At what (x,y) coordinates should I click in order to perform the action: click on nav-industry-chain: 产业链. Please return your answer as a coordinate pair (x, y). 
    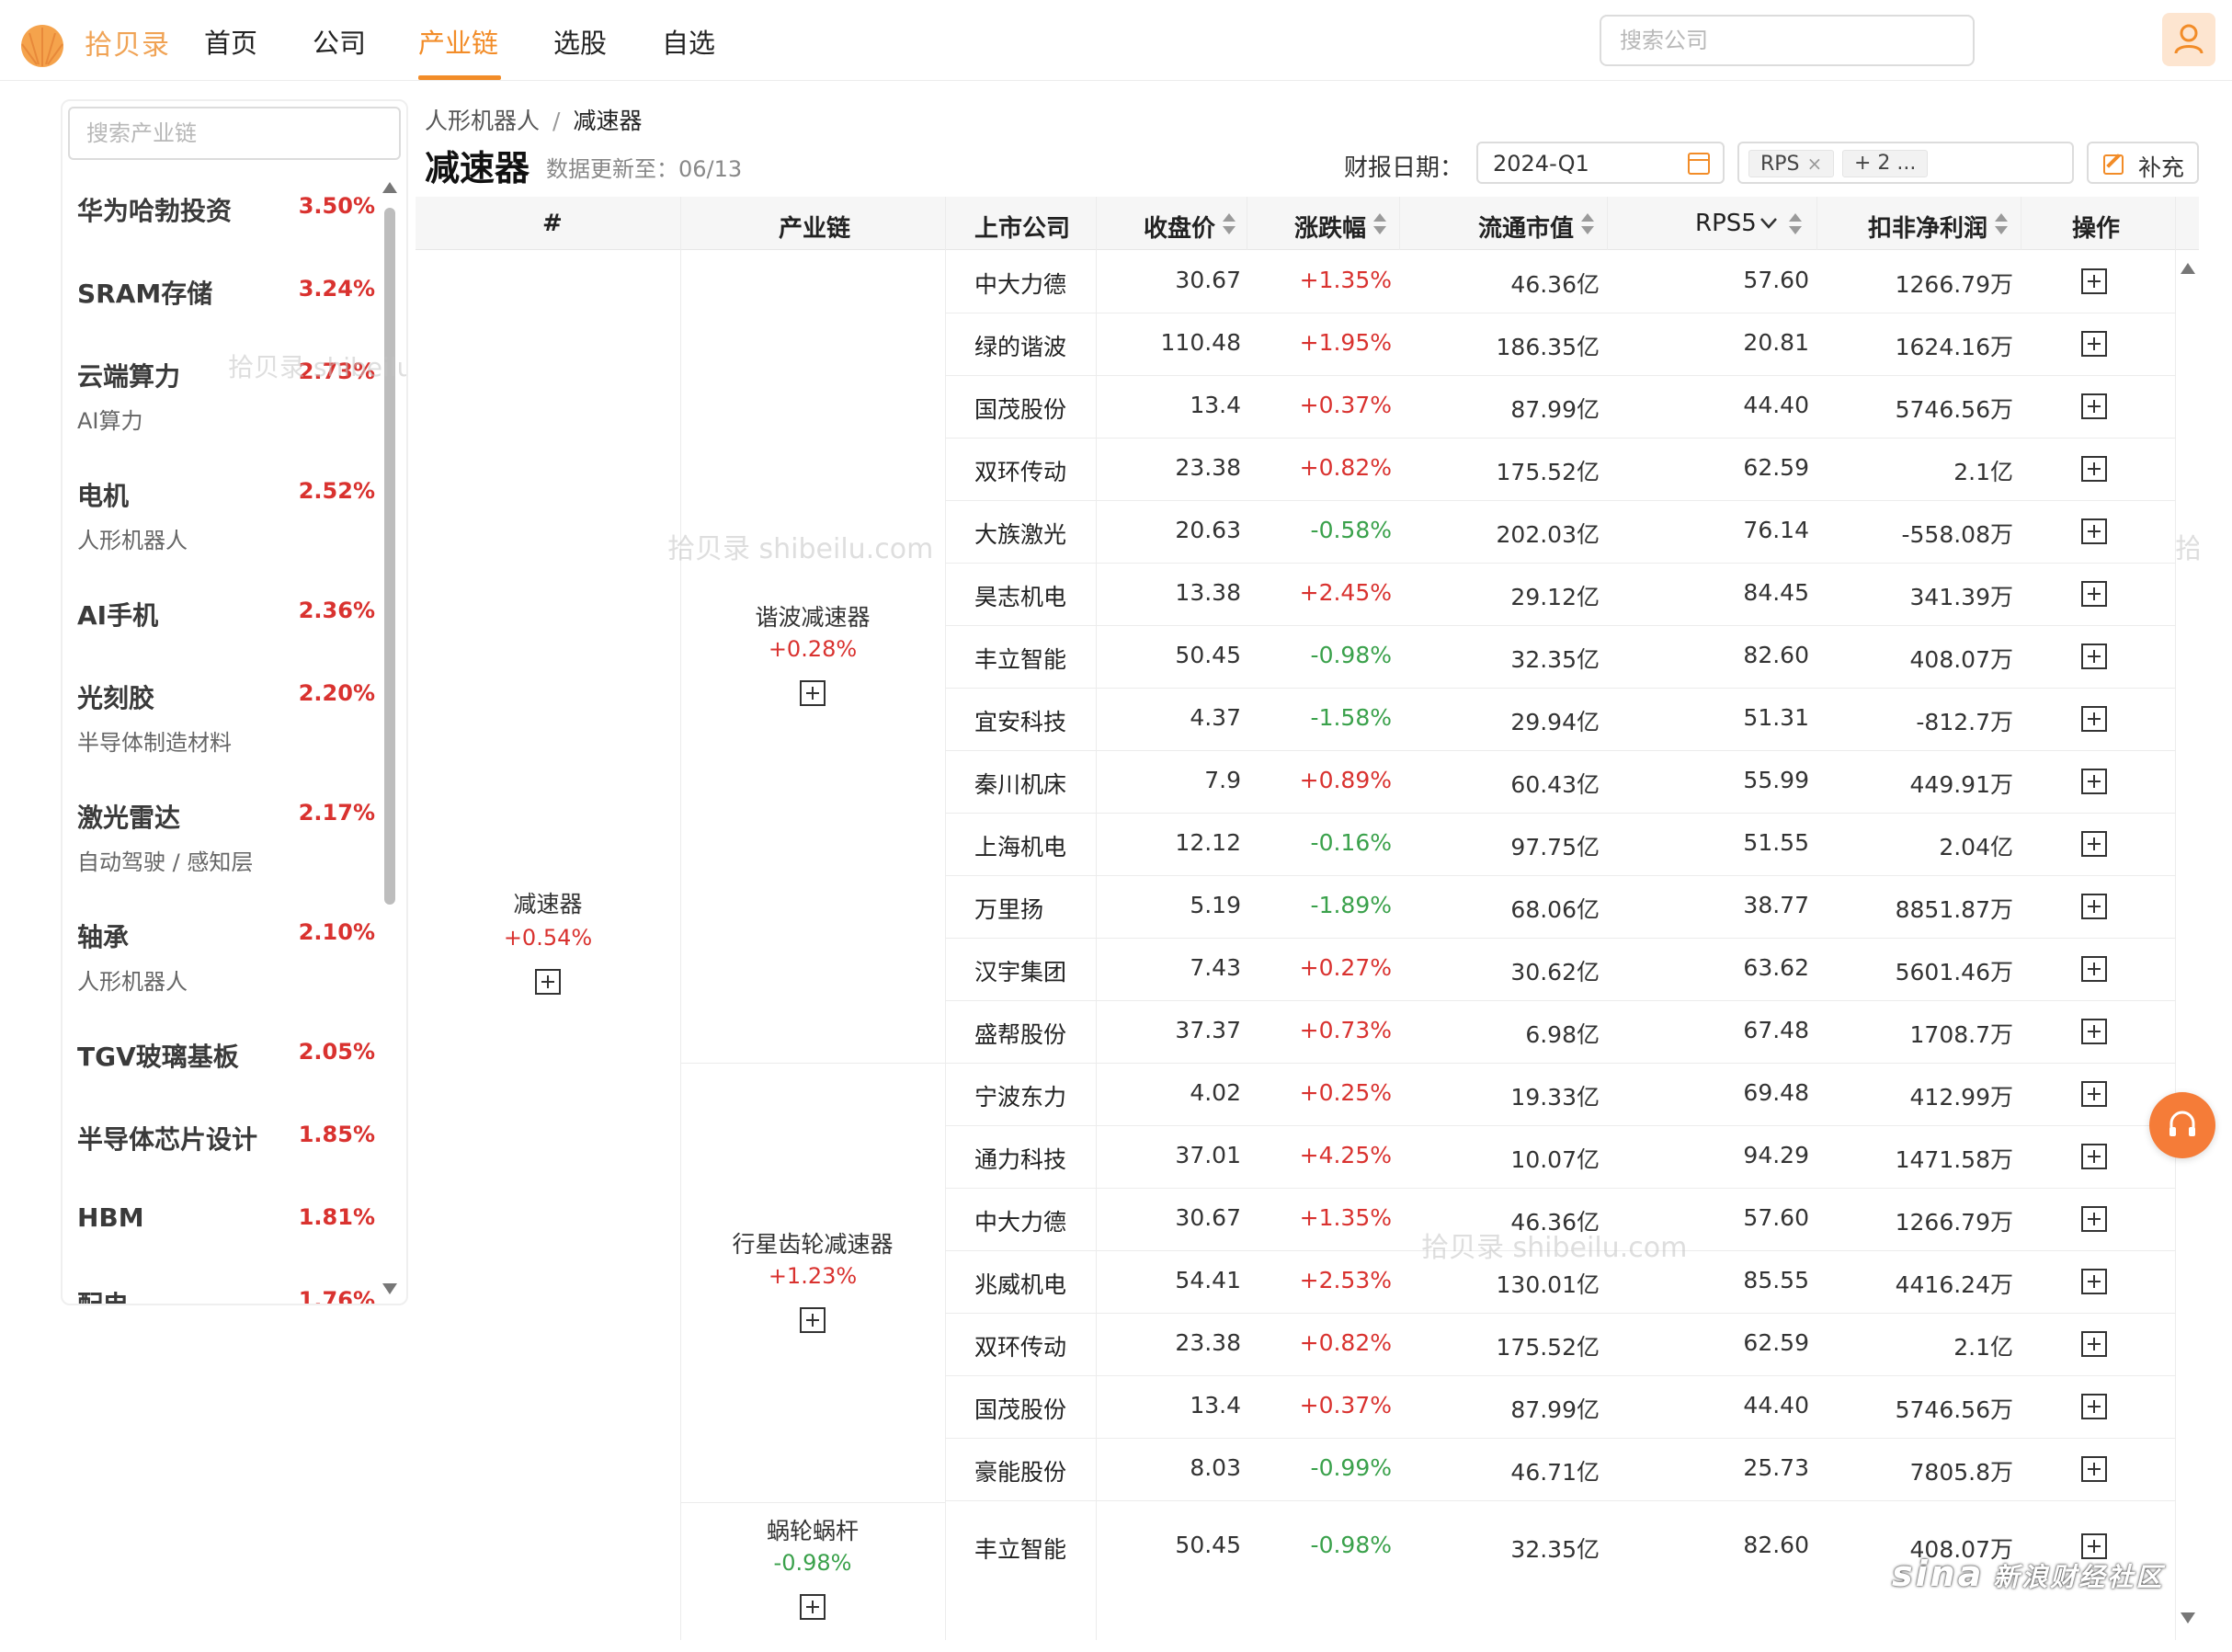
    Looking at the image, I should click on (458, 42).